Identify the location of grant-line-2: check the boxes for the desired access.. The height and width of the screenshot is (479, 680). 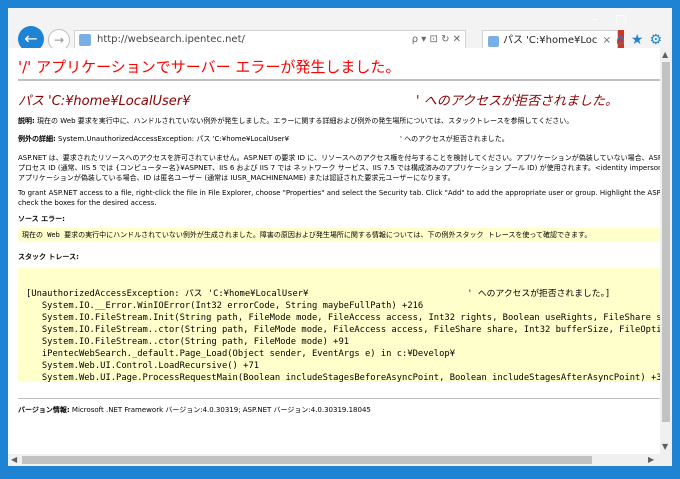
(87, 203).